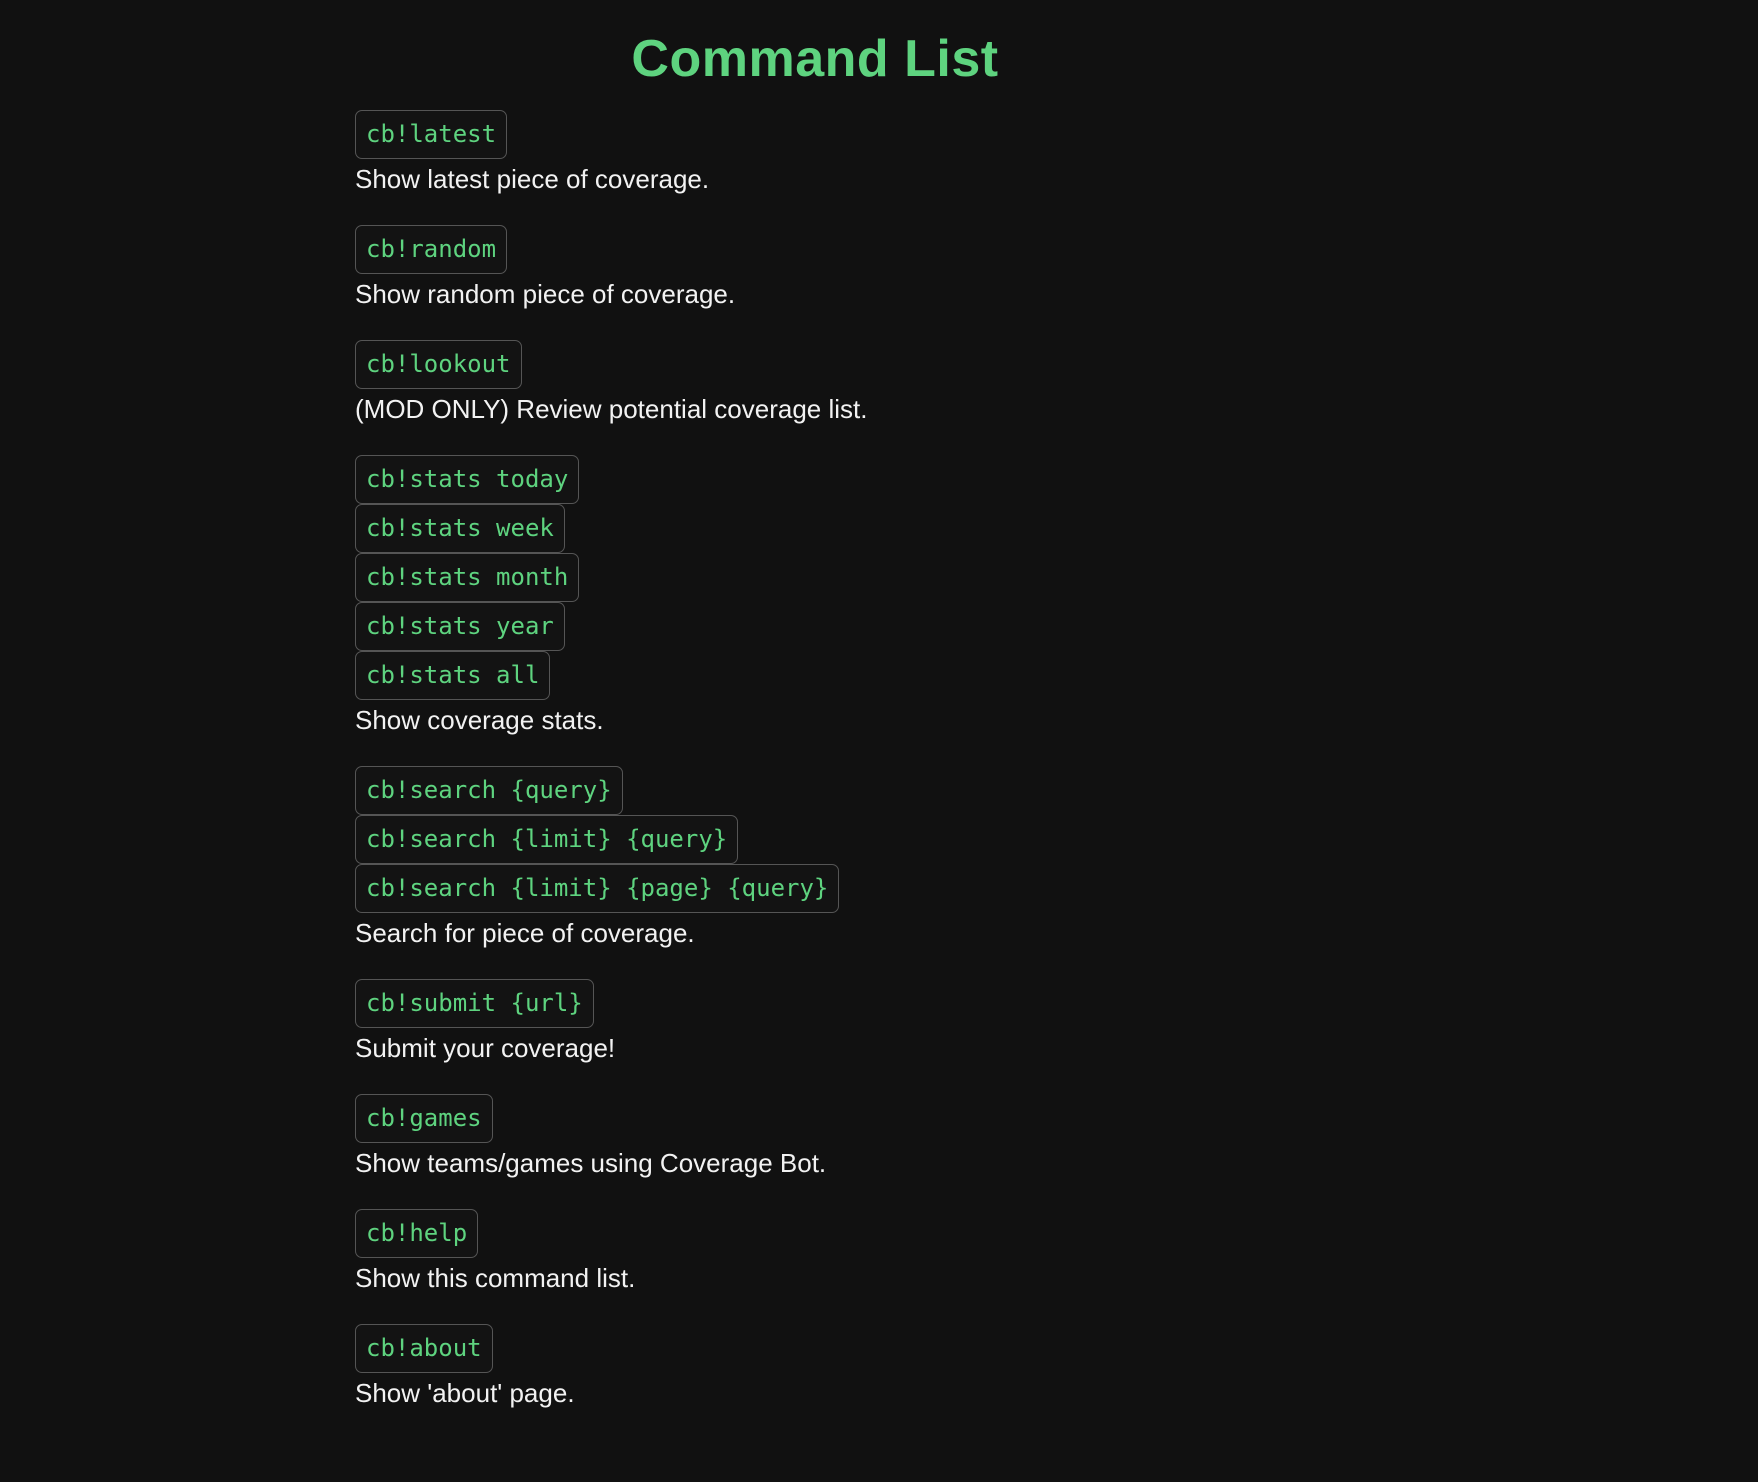 The height and width of the screenshot is (1482, 1758). What do you see at coordinates (485, 1048) in the screenshot?
I see `command-description-submit: Submit your coverage!` at bounding box center [485, 1048].